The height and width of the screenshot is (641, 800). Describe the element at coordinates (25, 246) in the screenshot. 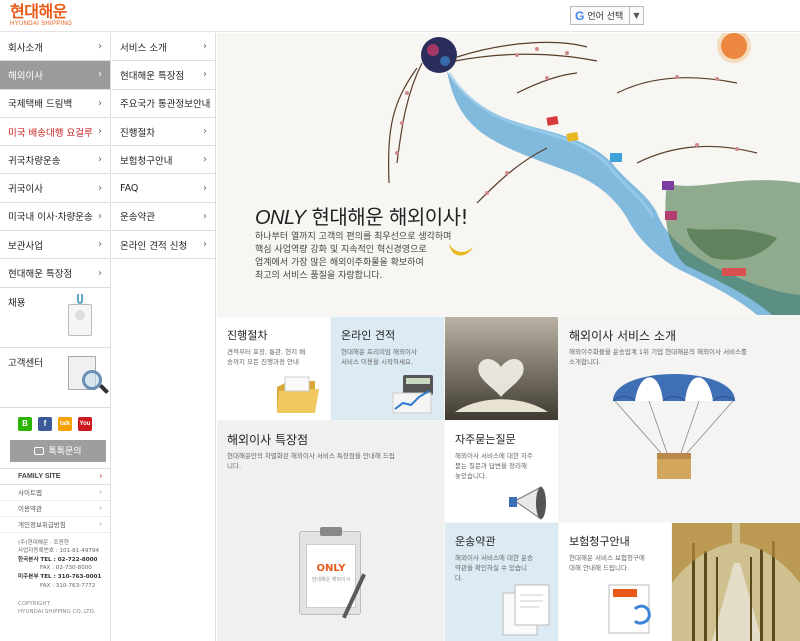

I see `sidebar-item-label: 보관사업` at that location.